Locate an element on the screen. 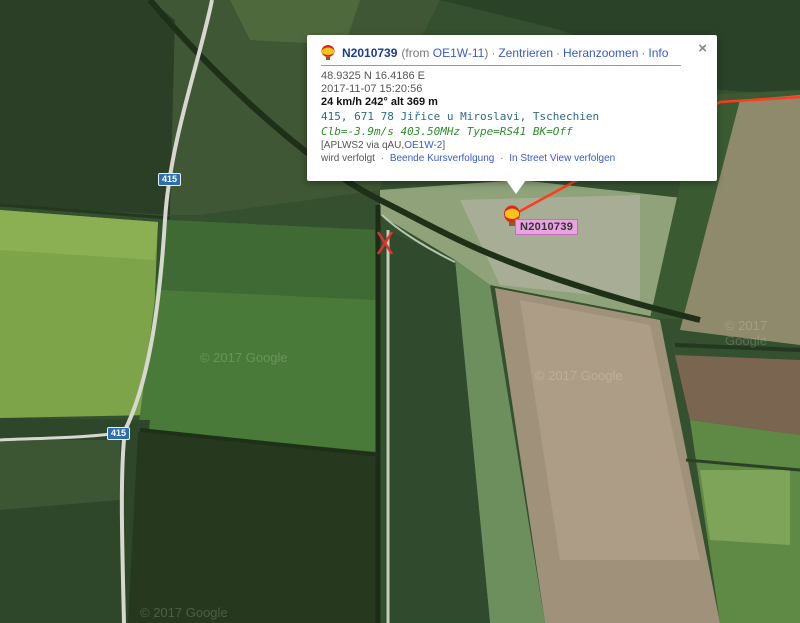  callsign: N2010739 is located at coordinates (369, 53).